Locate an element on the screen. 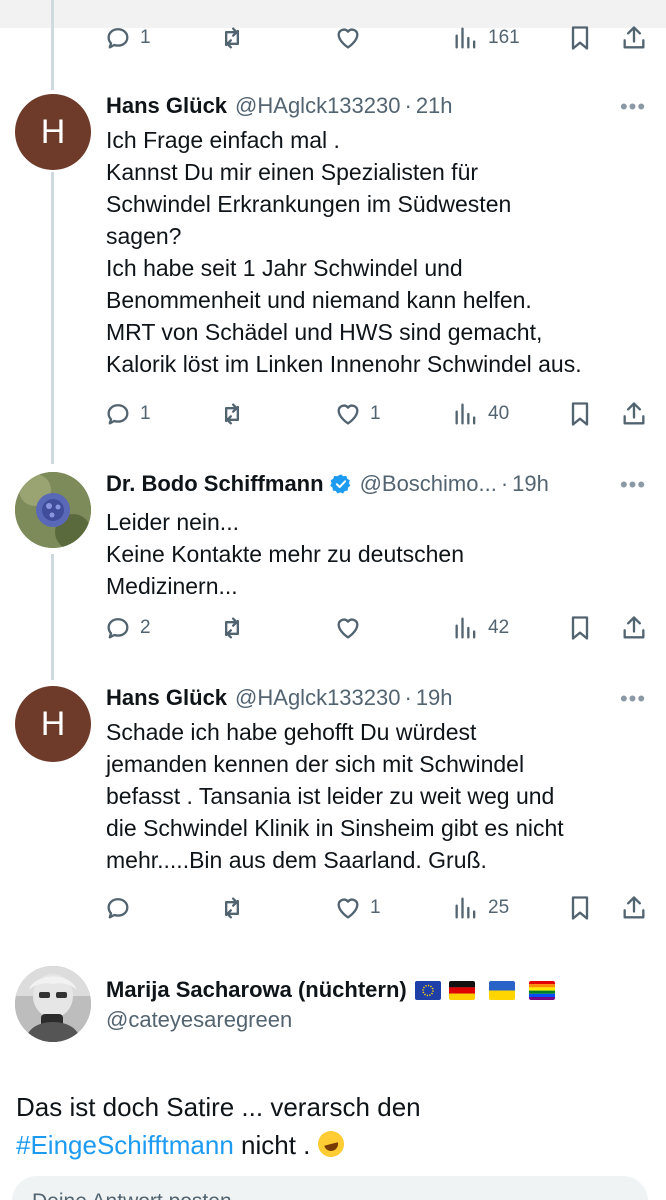 This screenshot has height=1200, width=666. views-count: 161 is located at coordinates (504, 37).